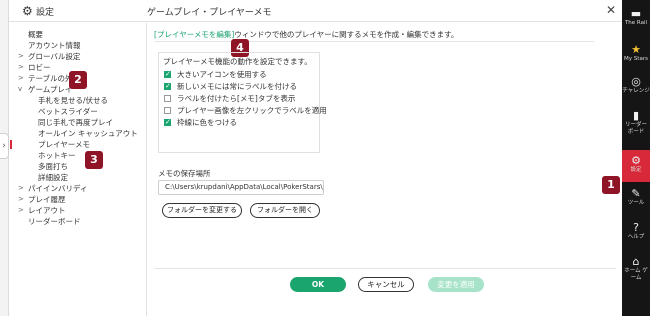  I want to click on settings-icon: ⚙, so click(636, 160).